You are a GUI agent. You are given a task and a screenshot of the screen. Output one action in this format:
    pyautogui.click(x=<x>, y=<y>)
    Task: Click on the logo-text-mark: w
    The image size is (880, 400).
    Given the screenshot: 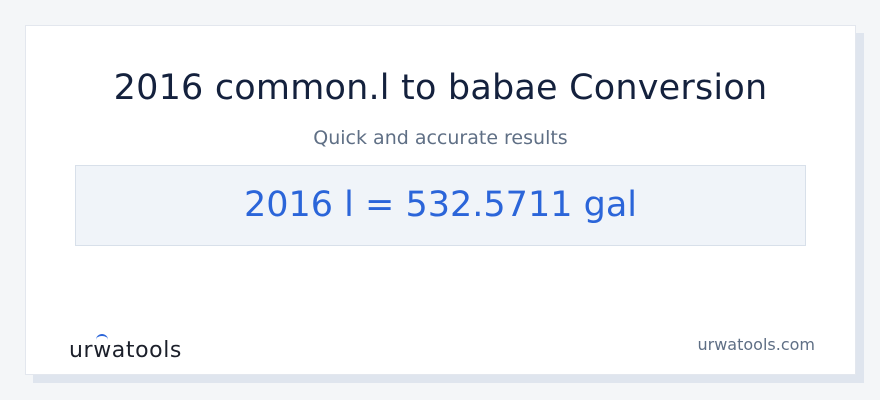 What is the action you would take?
    pyautogui.click(x=102, y=348)
    